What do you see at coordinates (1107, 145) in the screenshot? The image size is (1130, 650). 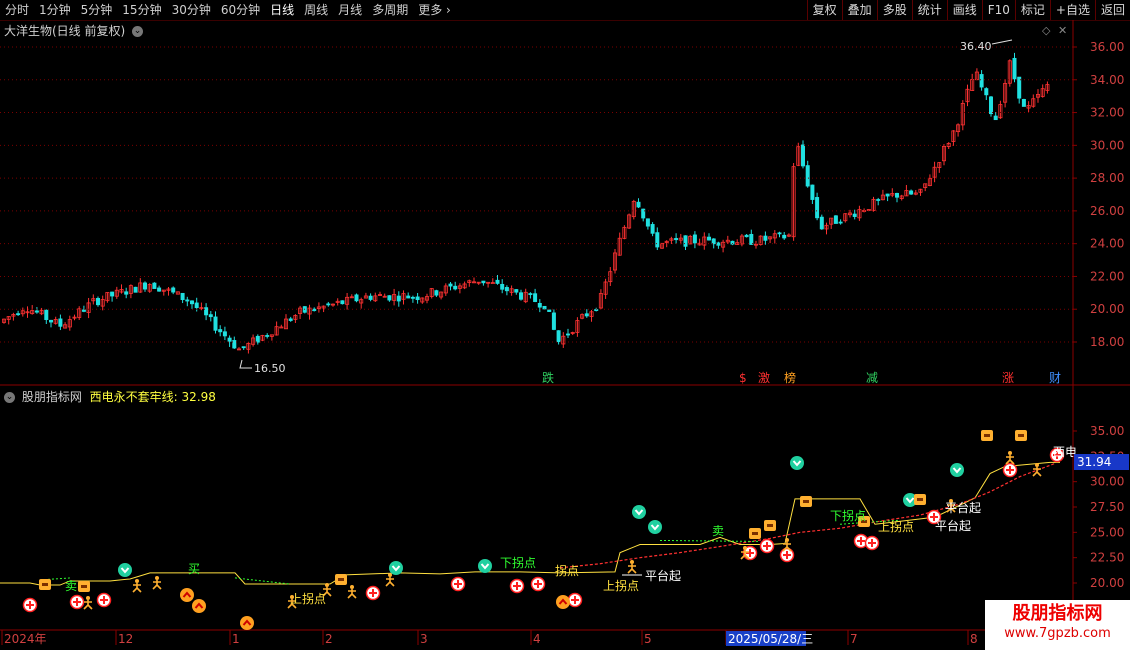 I see `price-tick-label: 30.00` at bounding box center [1107, 145].